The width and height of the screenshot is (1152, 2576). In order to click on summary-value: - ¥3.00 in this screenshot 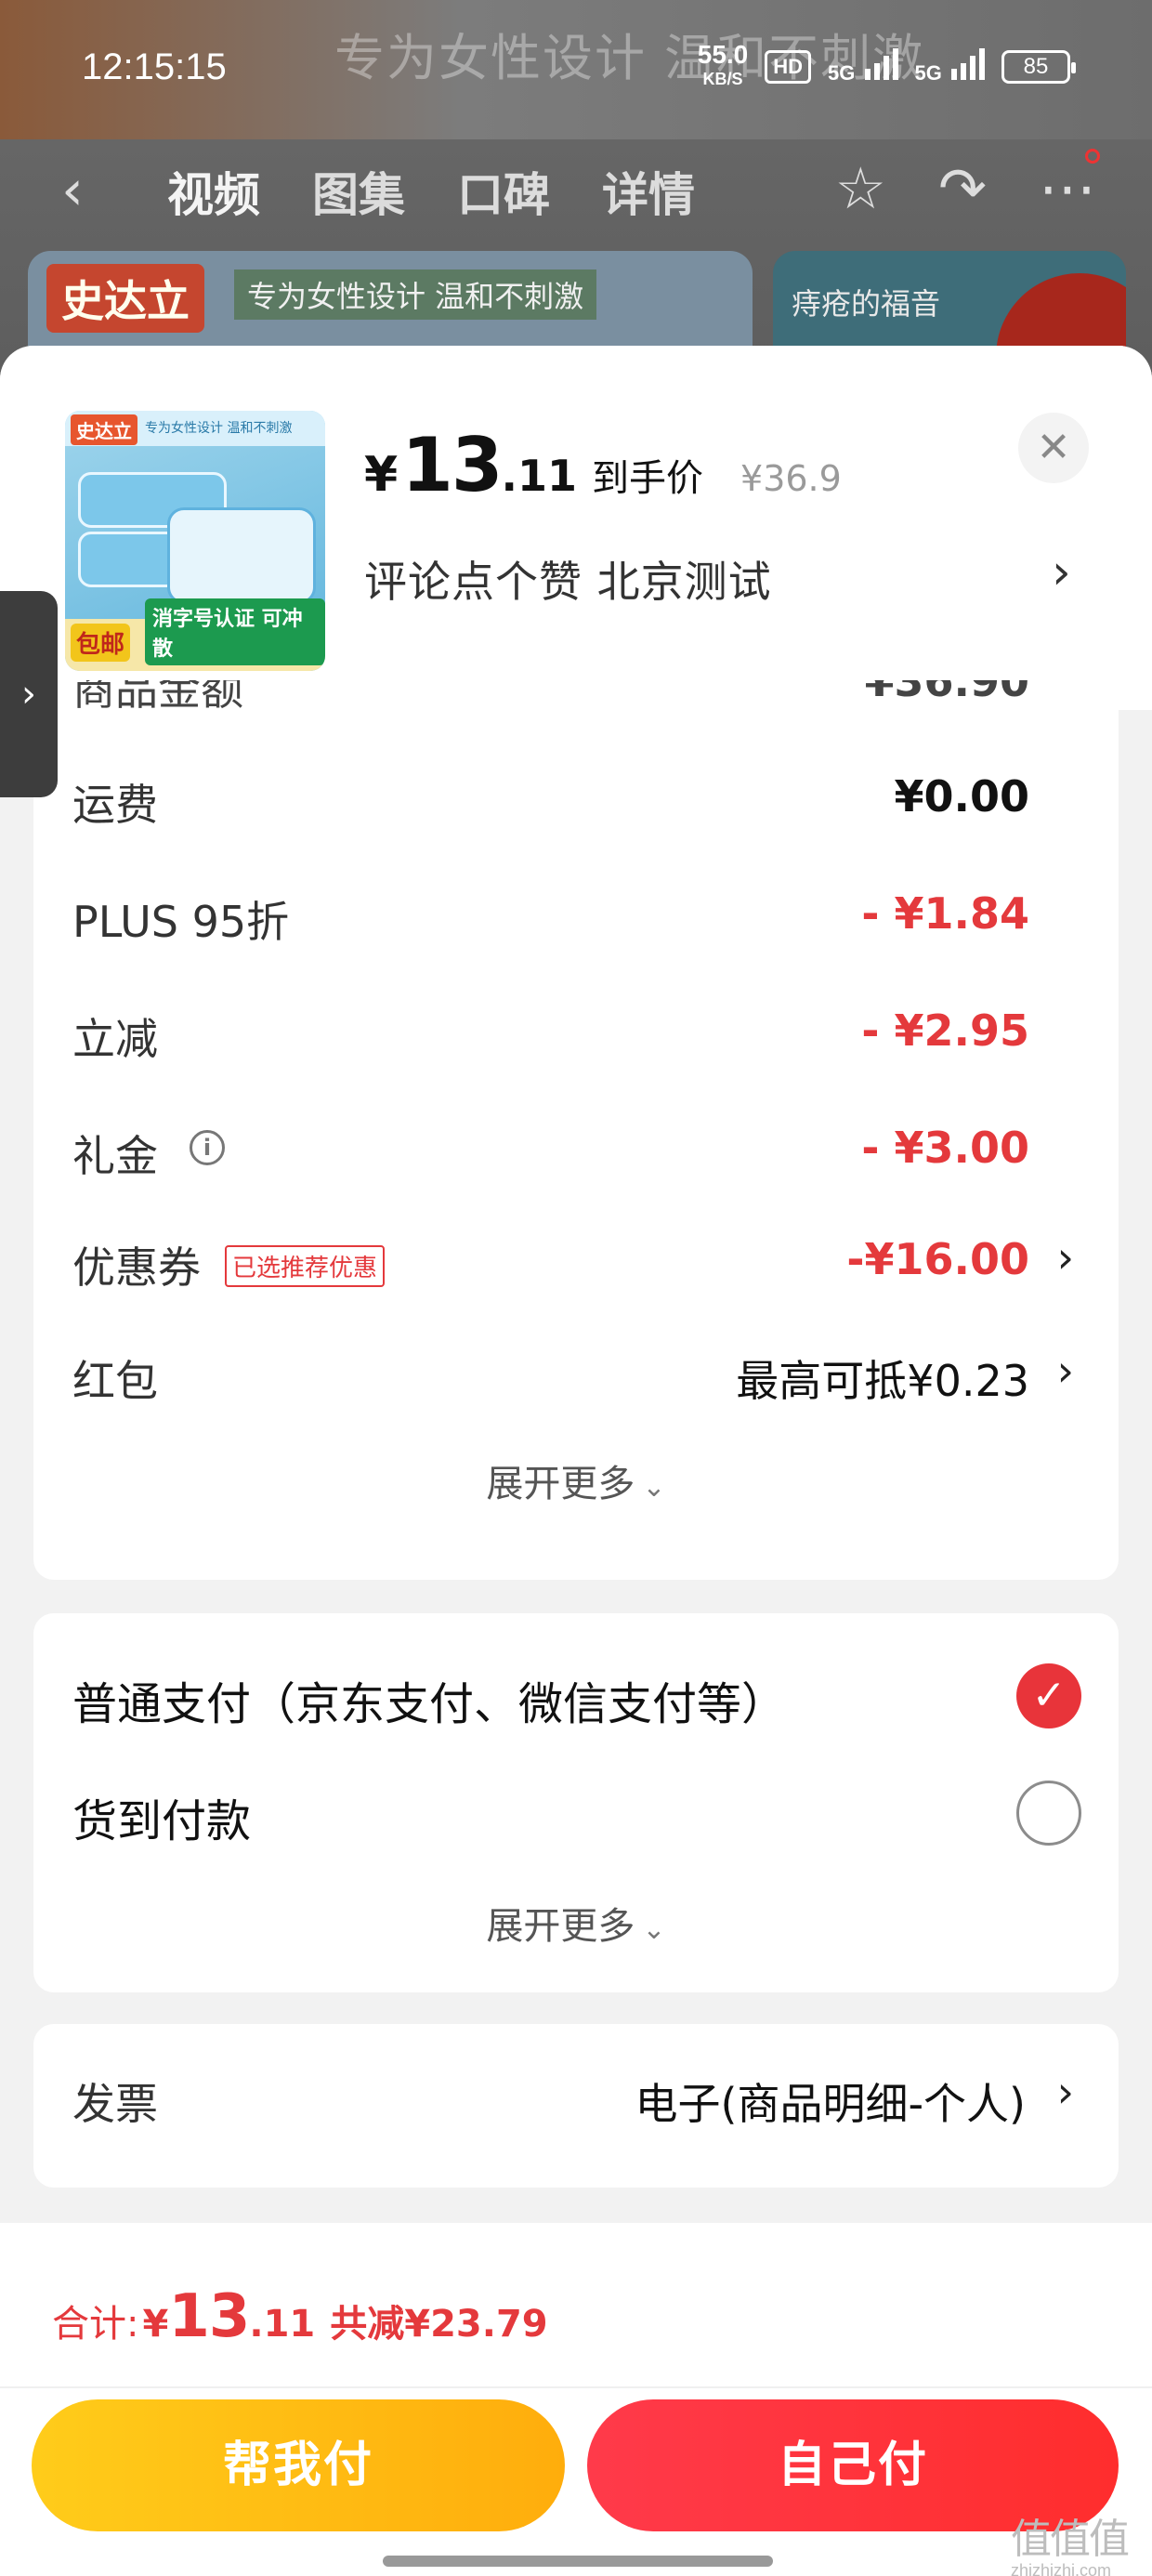, I will do `click(945, 1148)`.